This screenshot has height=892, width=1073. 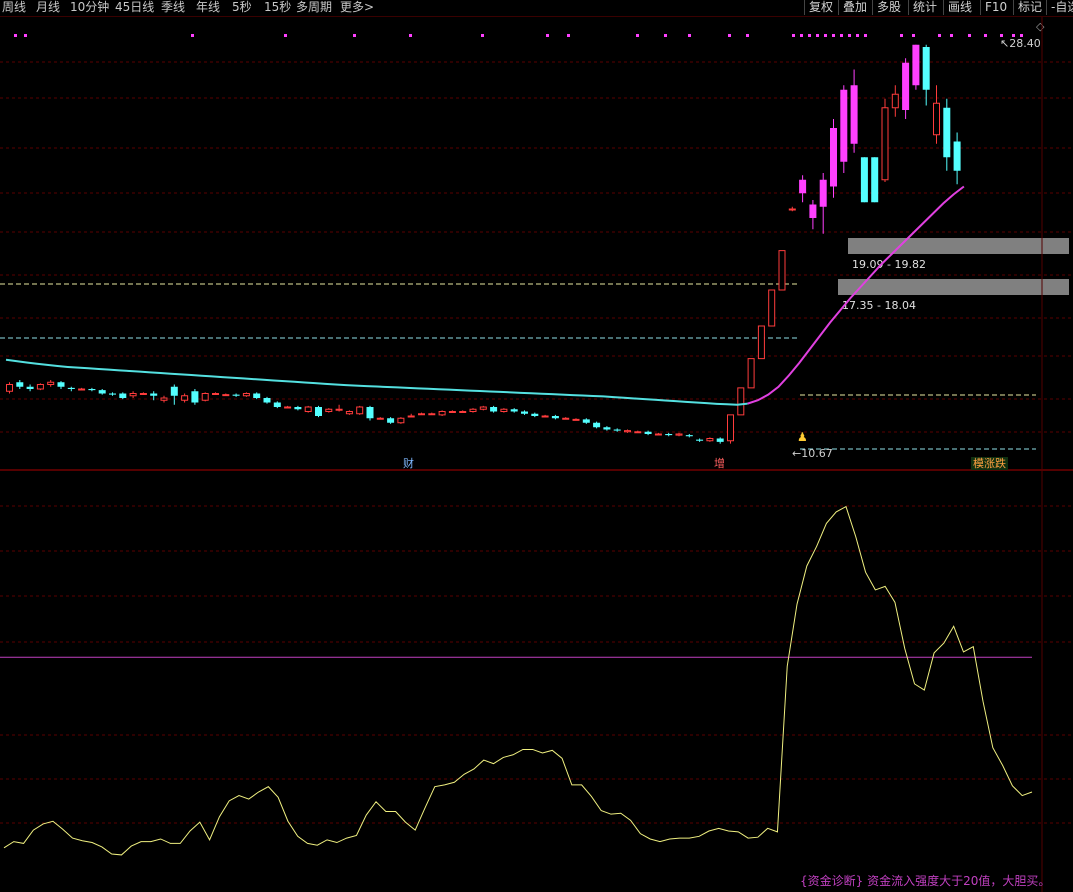 What do you see at coordinates (812, 453) in the screenshot?
I see `low-price-label: ←10.67` at bounding box center [812, 453].